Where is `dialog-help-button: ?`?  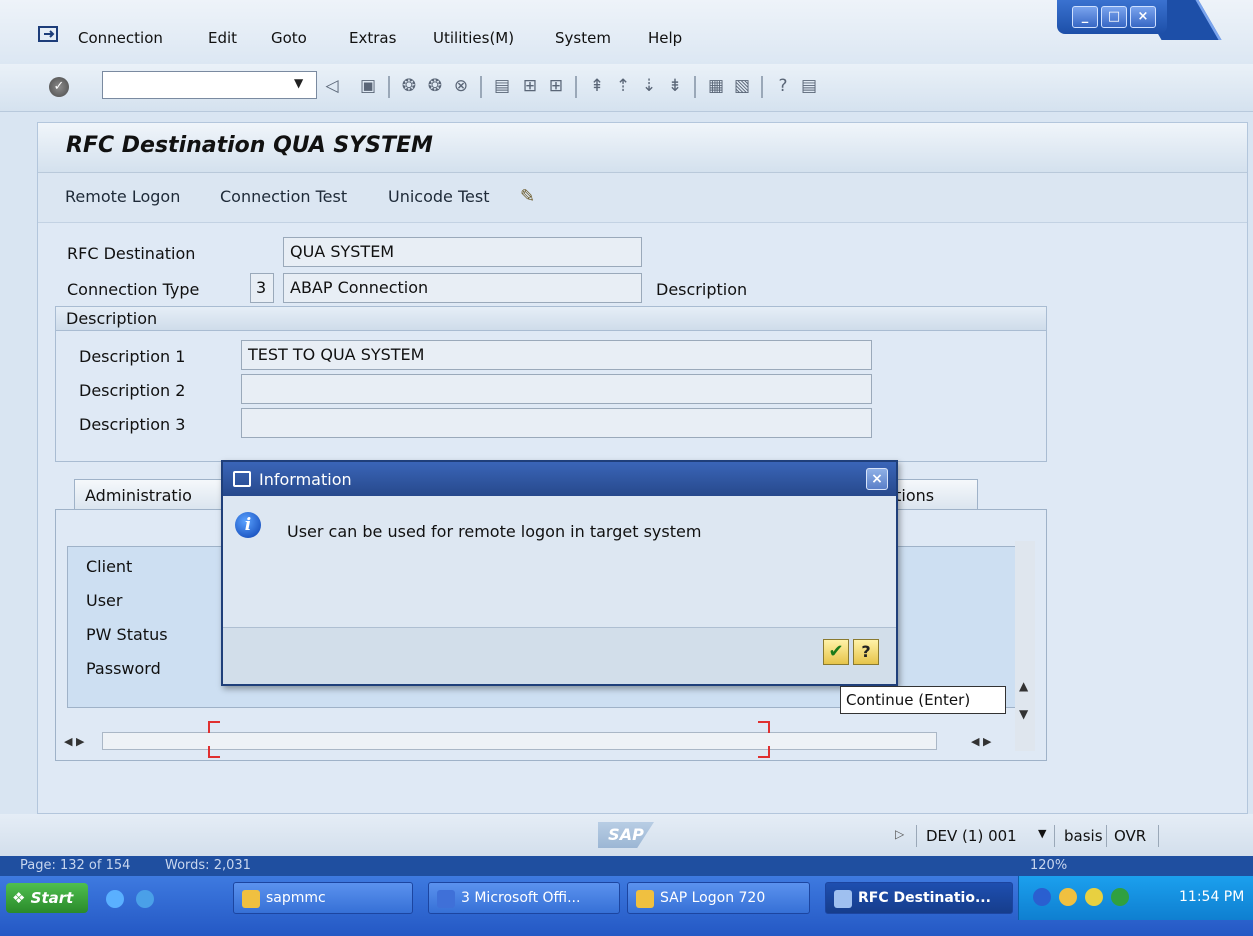 dialog-help-button: ? is located at coordinates (866, 652).